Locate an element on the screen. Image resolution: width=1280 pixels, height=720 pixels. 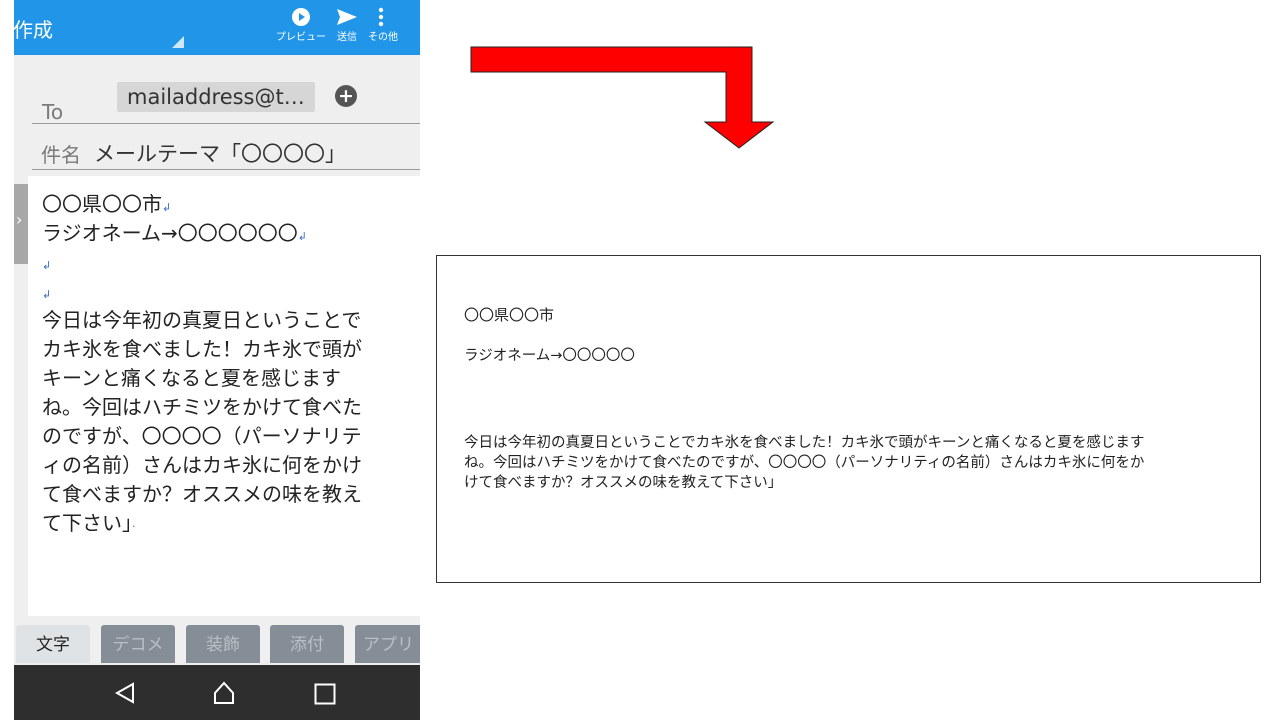
result-radio-name: ラジオネーム→〇〇〇〇〇 is located at coordinates (549, 356).